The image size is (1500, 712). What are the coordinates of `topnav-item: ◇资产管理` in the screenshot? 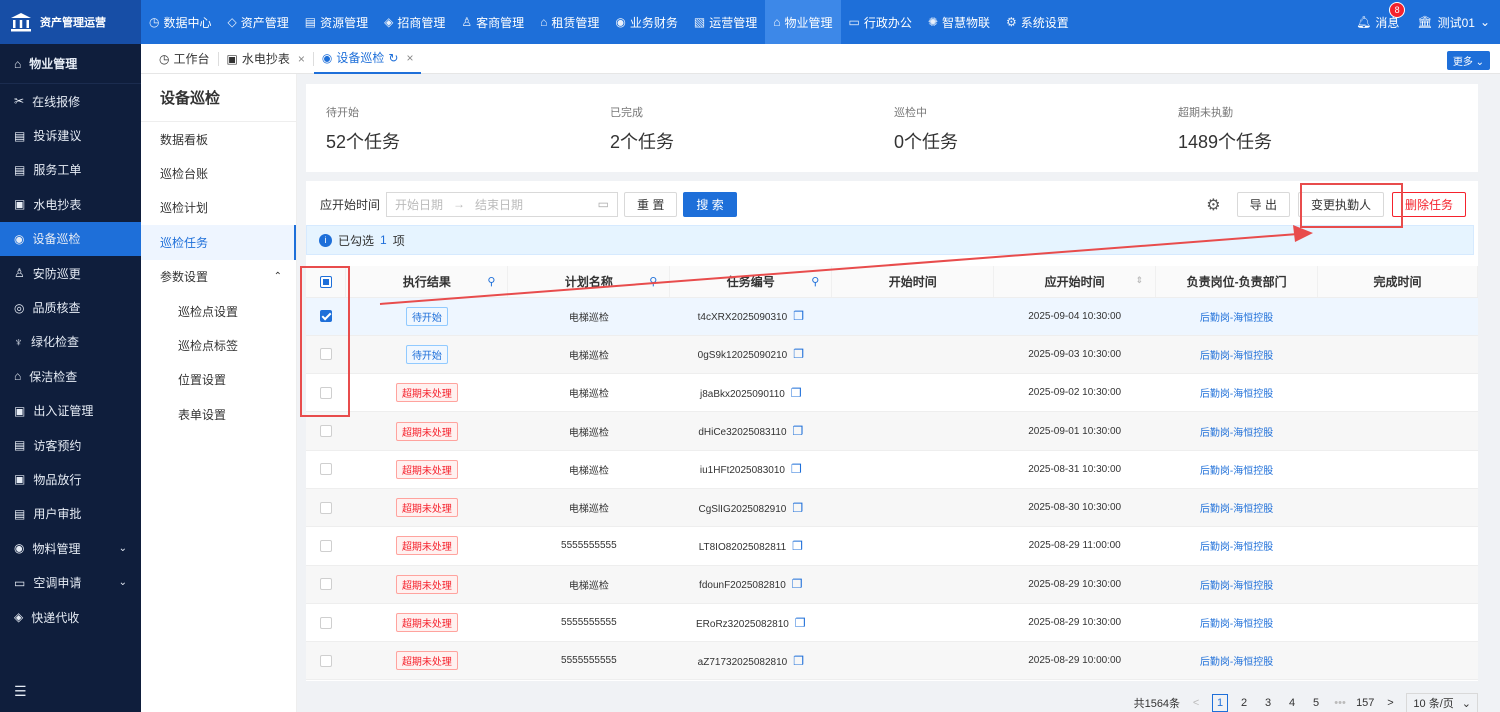 It's located at (258, 22).